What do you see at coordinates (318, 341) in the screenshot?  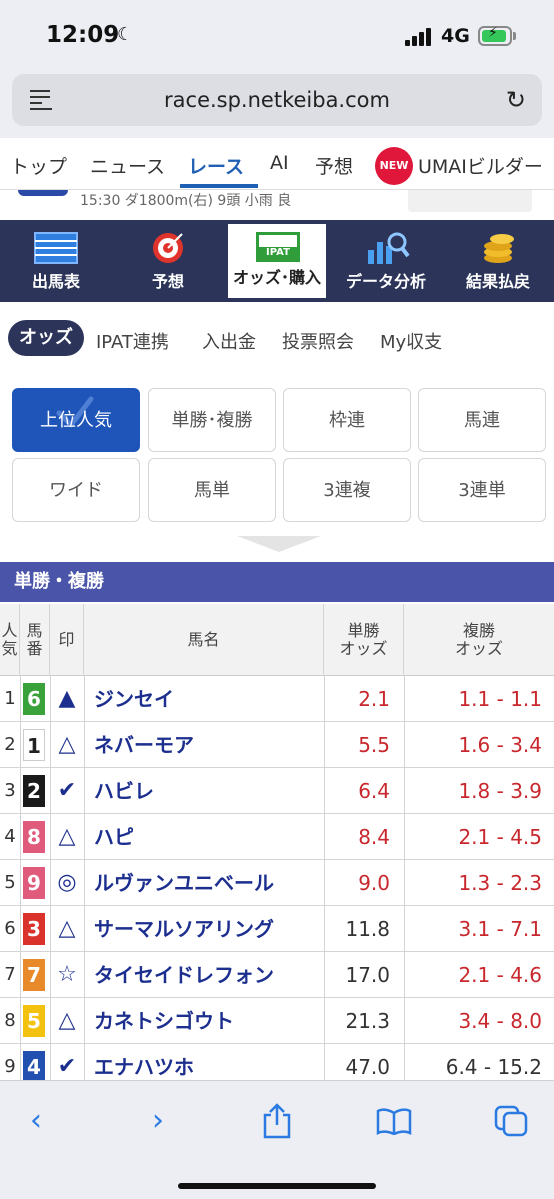 I see `submenu-vote-inquiry: 投票照会` at bounding box center [318, 341].